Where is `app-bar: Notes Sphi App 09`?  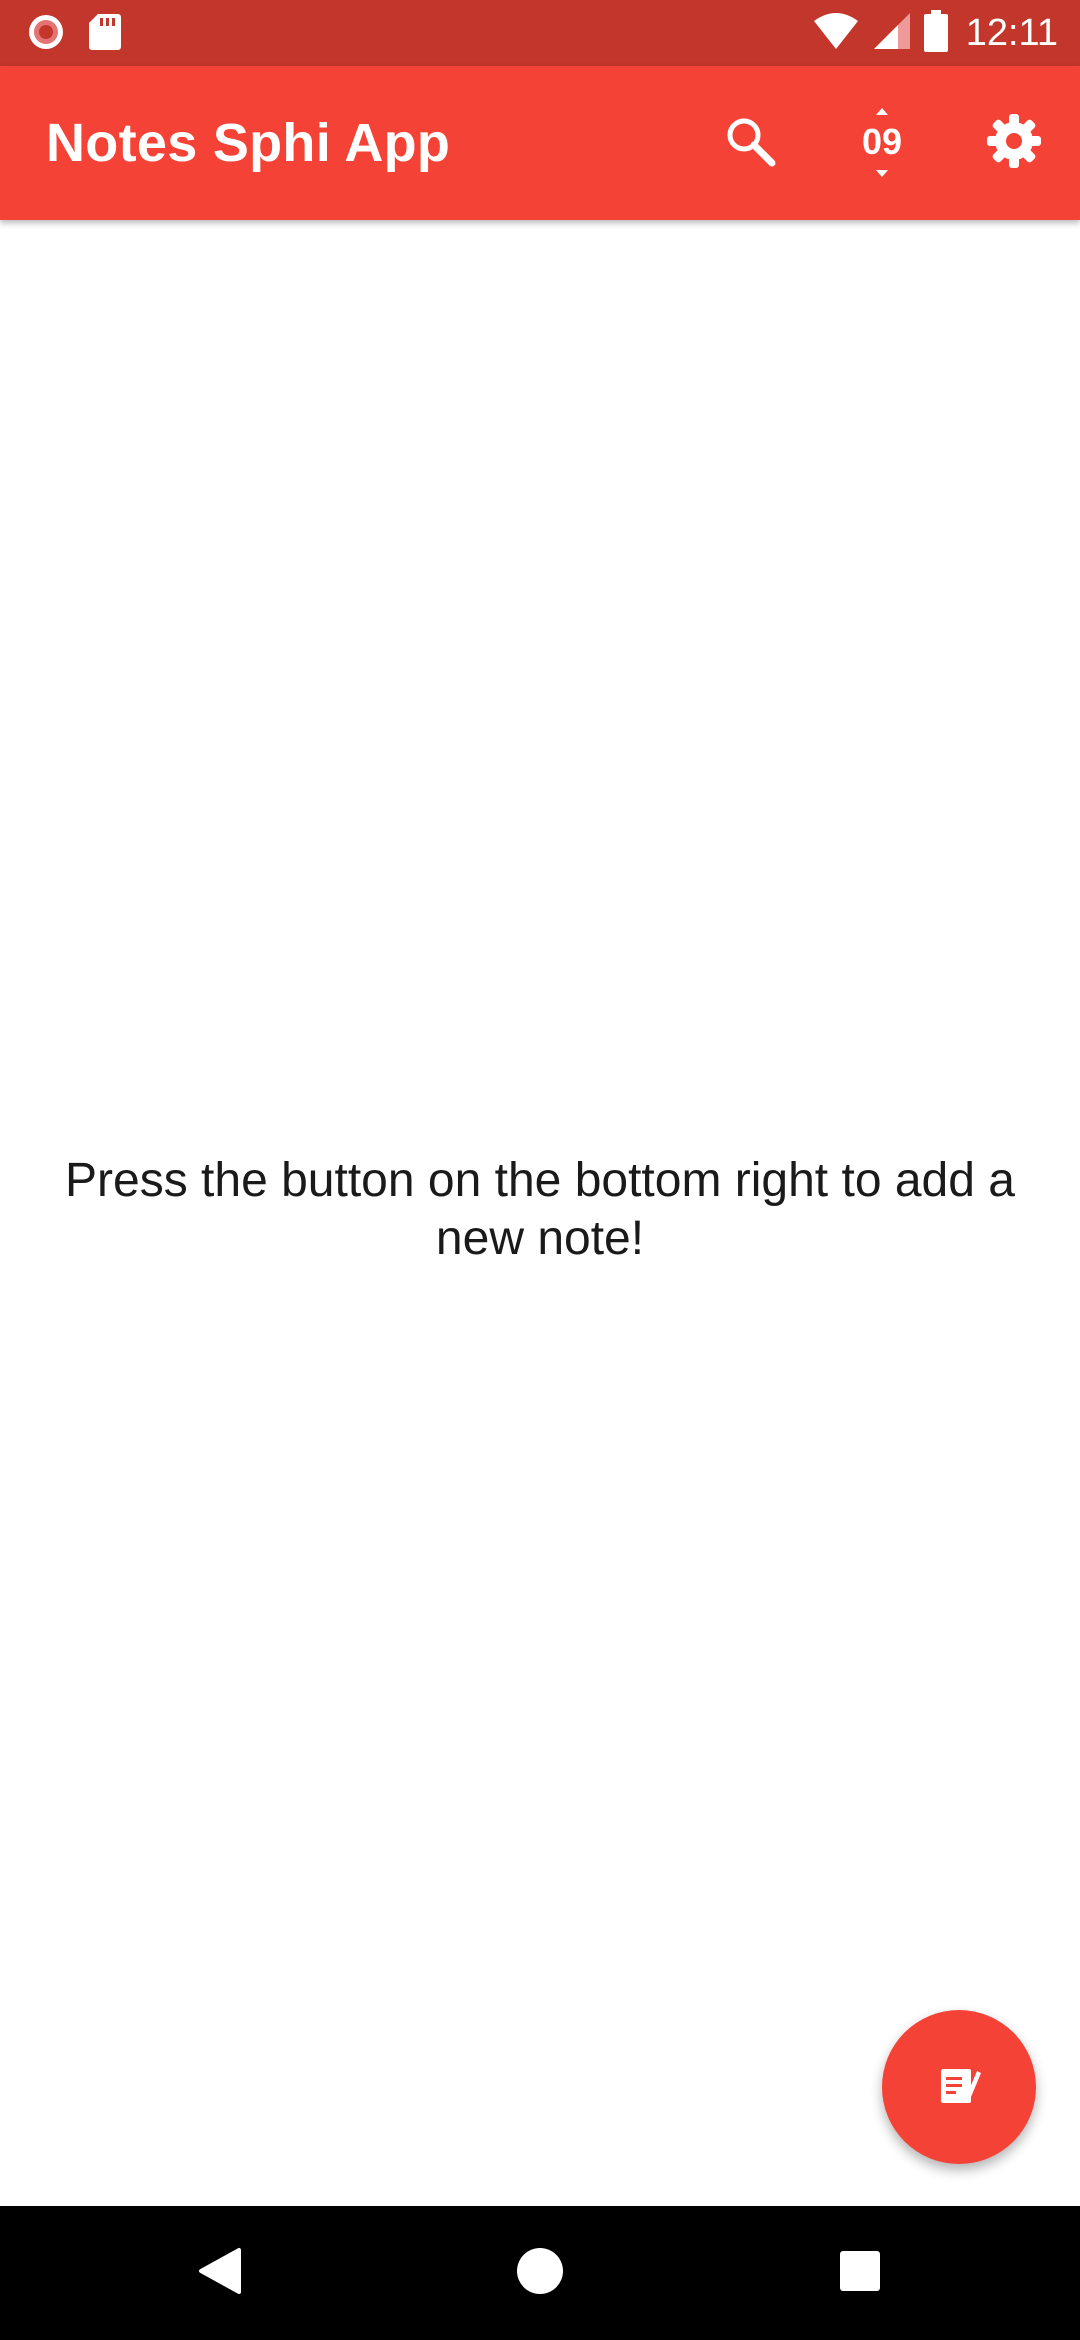 app-bar: Notes Sphi App 09 is located at coordinates (540, 143).